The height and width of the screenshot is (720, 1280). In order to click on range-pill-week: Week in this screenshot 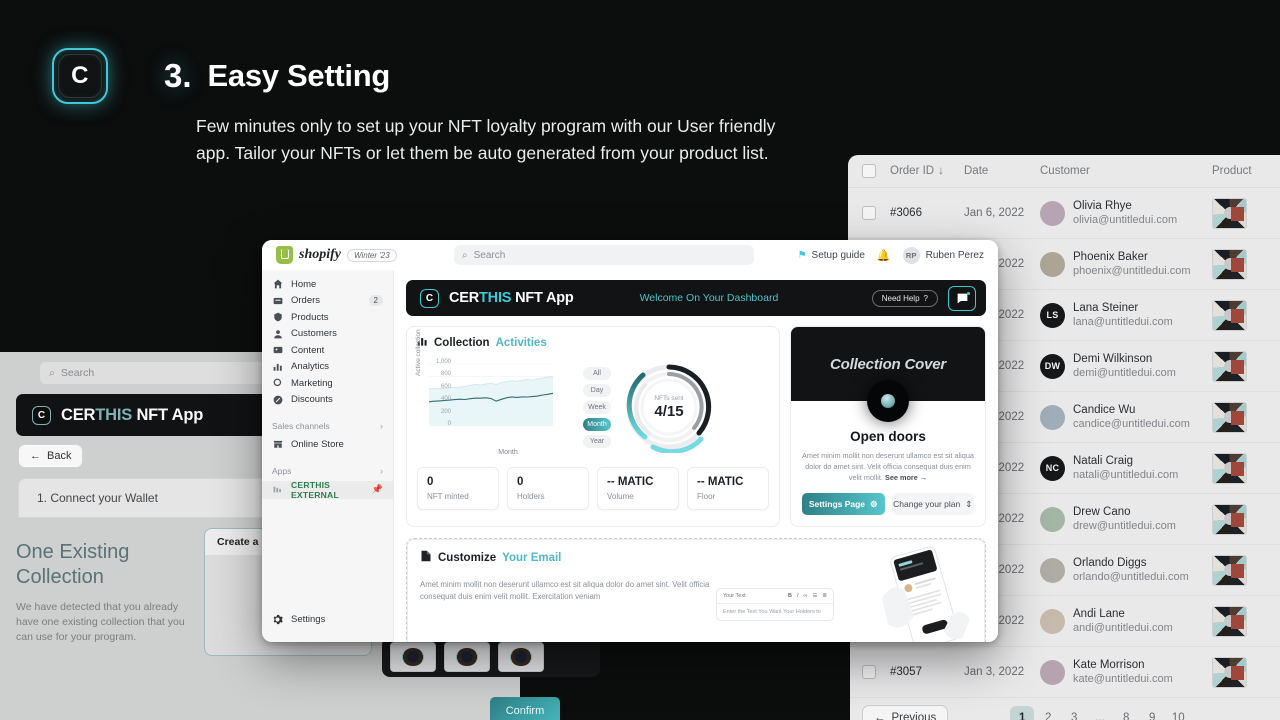, I will do `click(597, 407)`.